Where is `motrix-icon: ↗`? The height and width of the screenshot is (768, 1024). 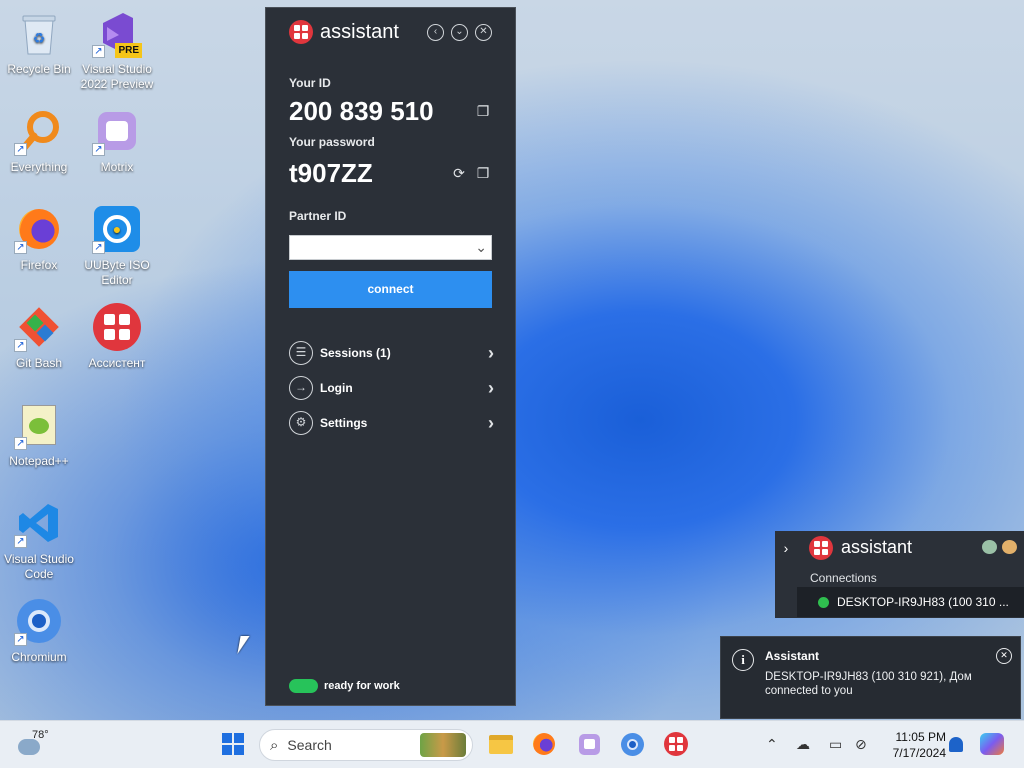
motrix-icon: ↗ is located at coordinates (117, 131).